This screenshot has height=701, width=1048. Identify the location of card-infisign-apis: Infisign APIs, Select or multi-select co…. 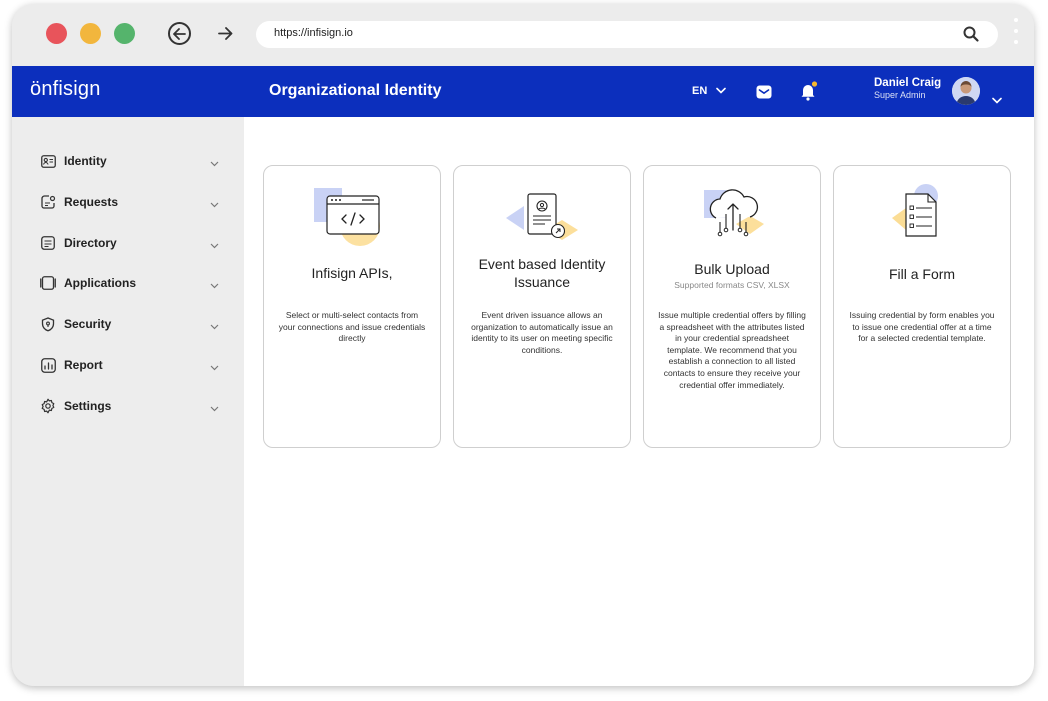
(352, 306).